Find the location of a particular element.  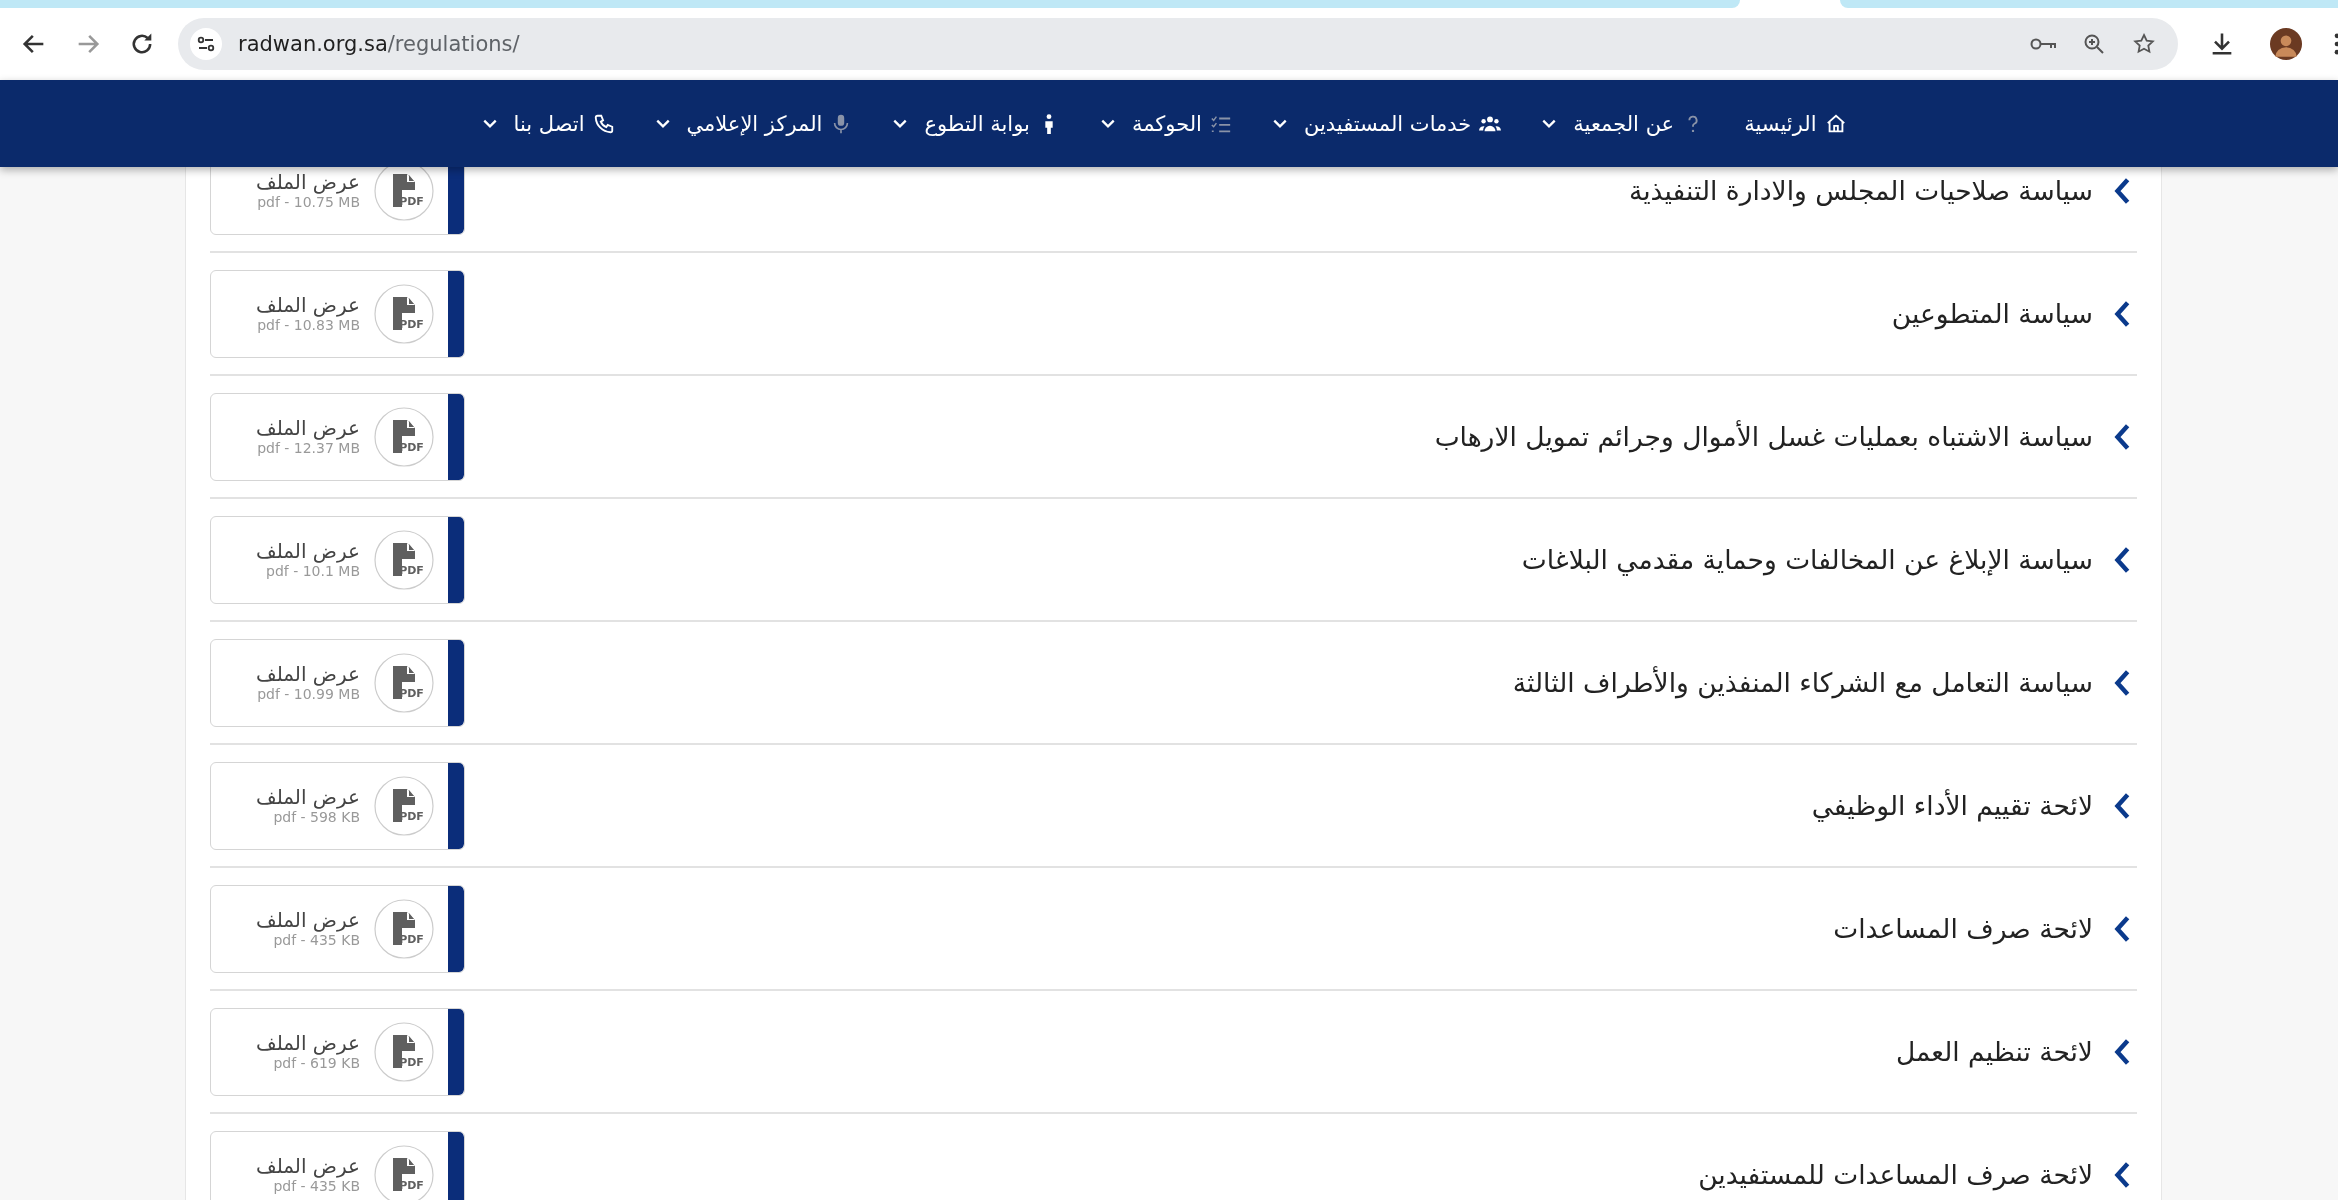

phone-icon is located at coordinates (603, 123).